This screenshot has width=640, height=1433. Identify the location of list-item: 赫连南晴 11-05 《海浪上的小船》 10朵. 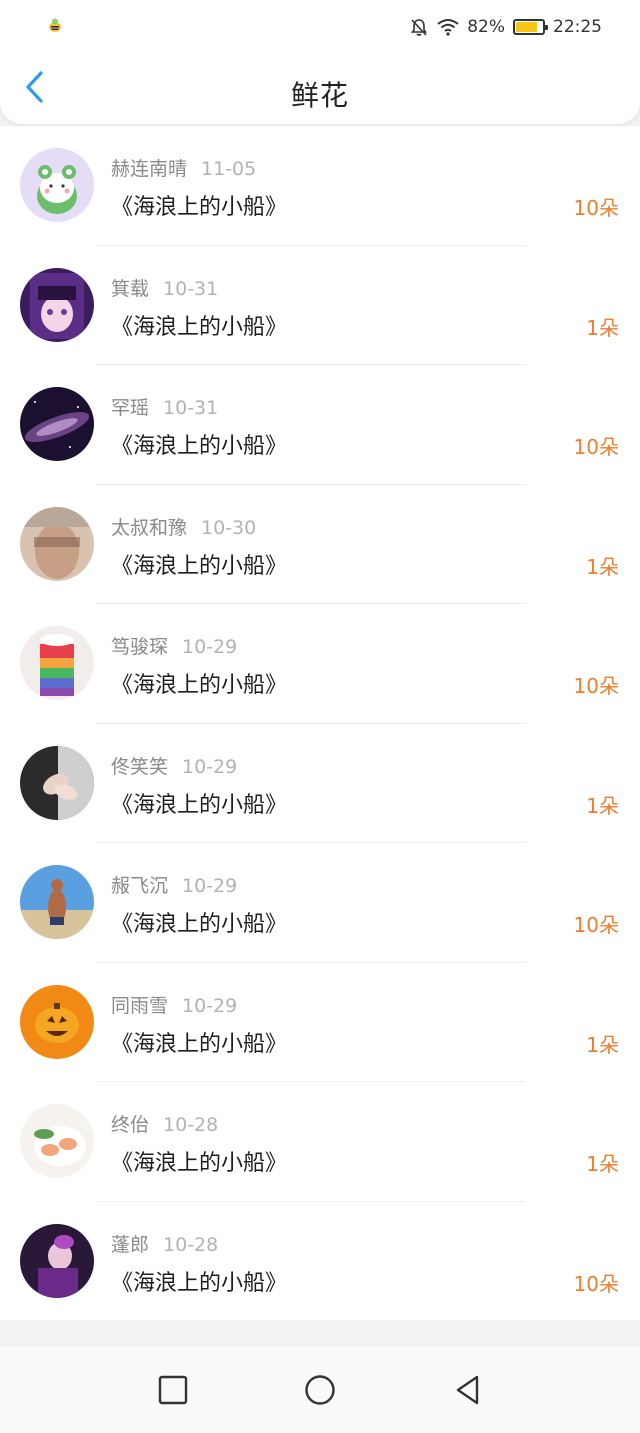
(320, 186).